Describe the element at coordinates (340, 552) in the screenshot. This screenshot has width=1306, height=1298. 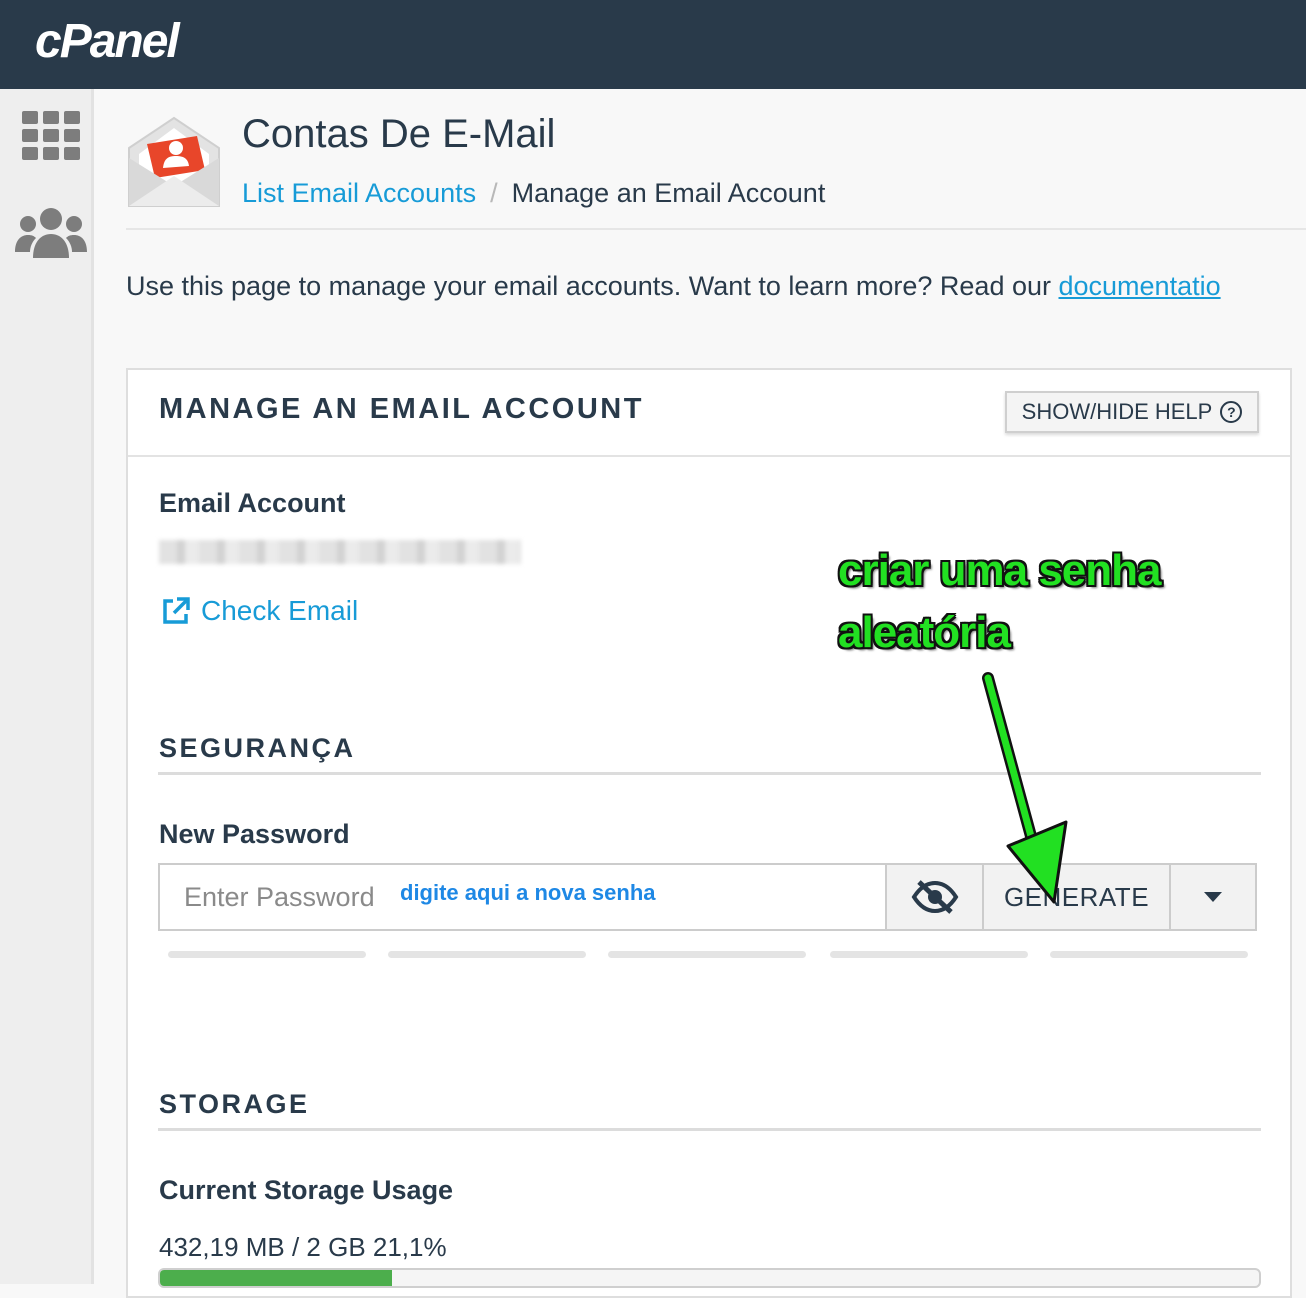
I see `email-address-redacted` at that location.